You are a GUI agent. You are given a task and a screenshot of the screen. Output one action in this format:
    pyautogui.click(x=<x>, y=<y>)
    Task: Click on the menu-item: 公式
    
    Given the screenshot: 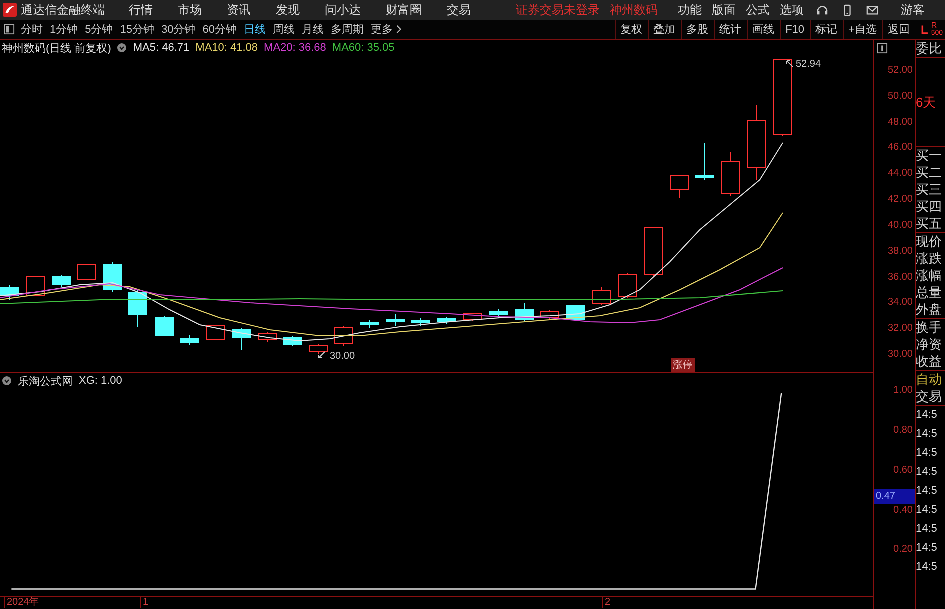 What is the action you would take?
    pyautogui.click(x=758, y=10)
    